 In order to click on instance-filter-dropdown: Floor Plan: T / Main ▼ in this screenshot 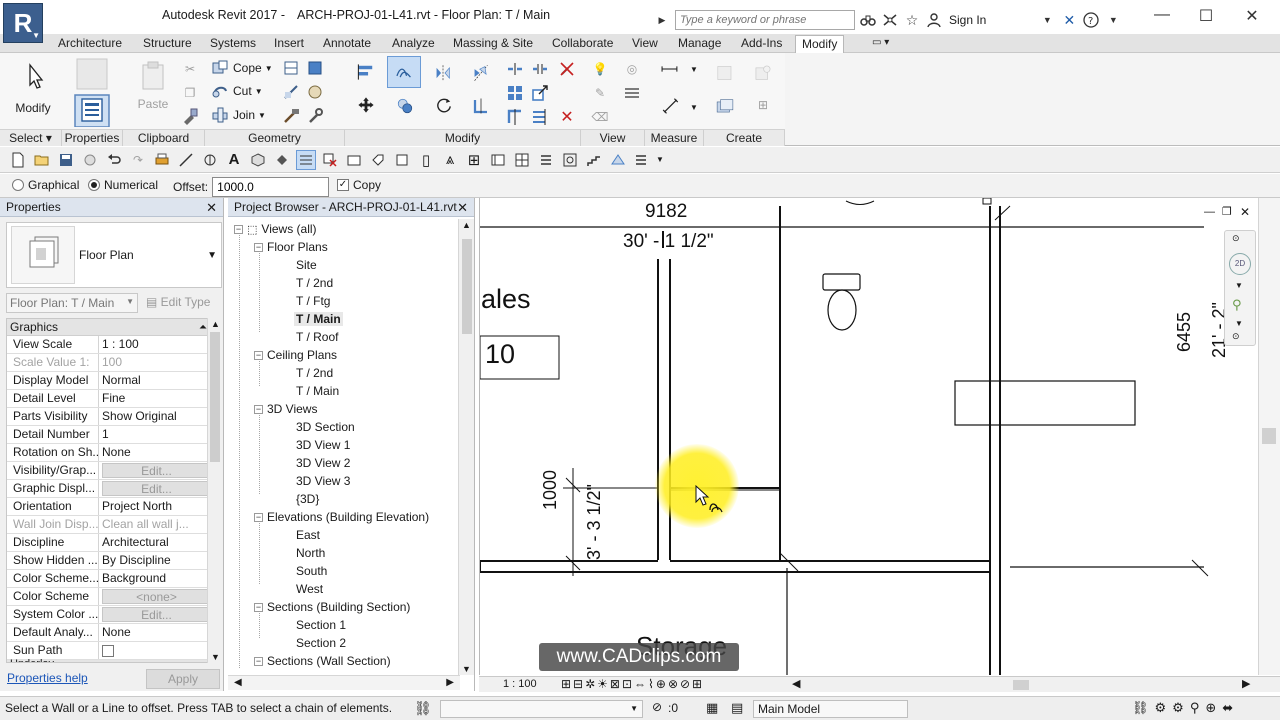, I will do `click(72, 303)`.